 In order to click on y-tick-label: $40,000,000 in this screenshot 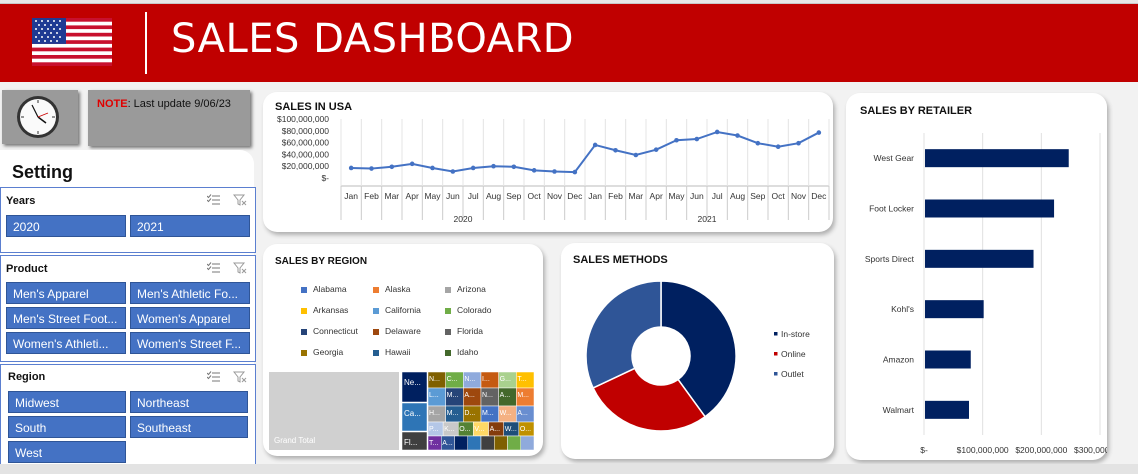, I will do `click(306, 154)`.